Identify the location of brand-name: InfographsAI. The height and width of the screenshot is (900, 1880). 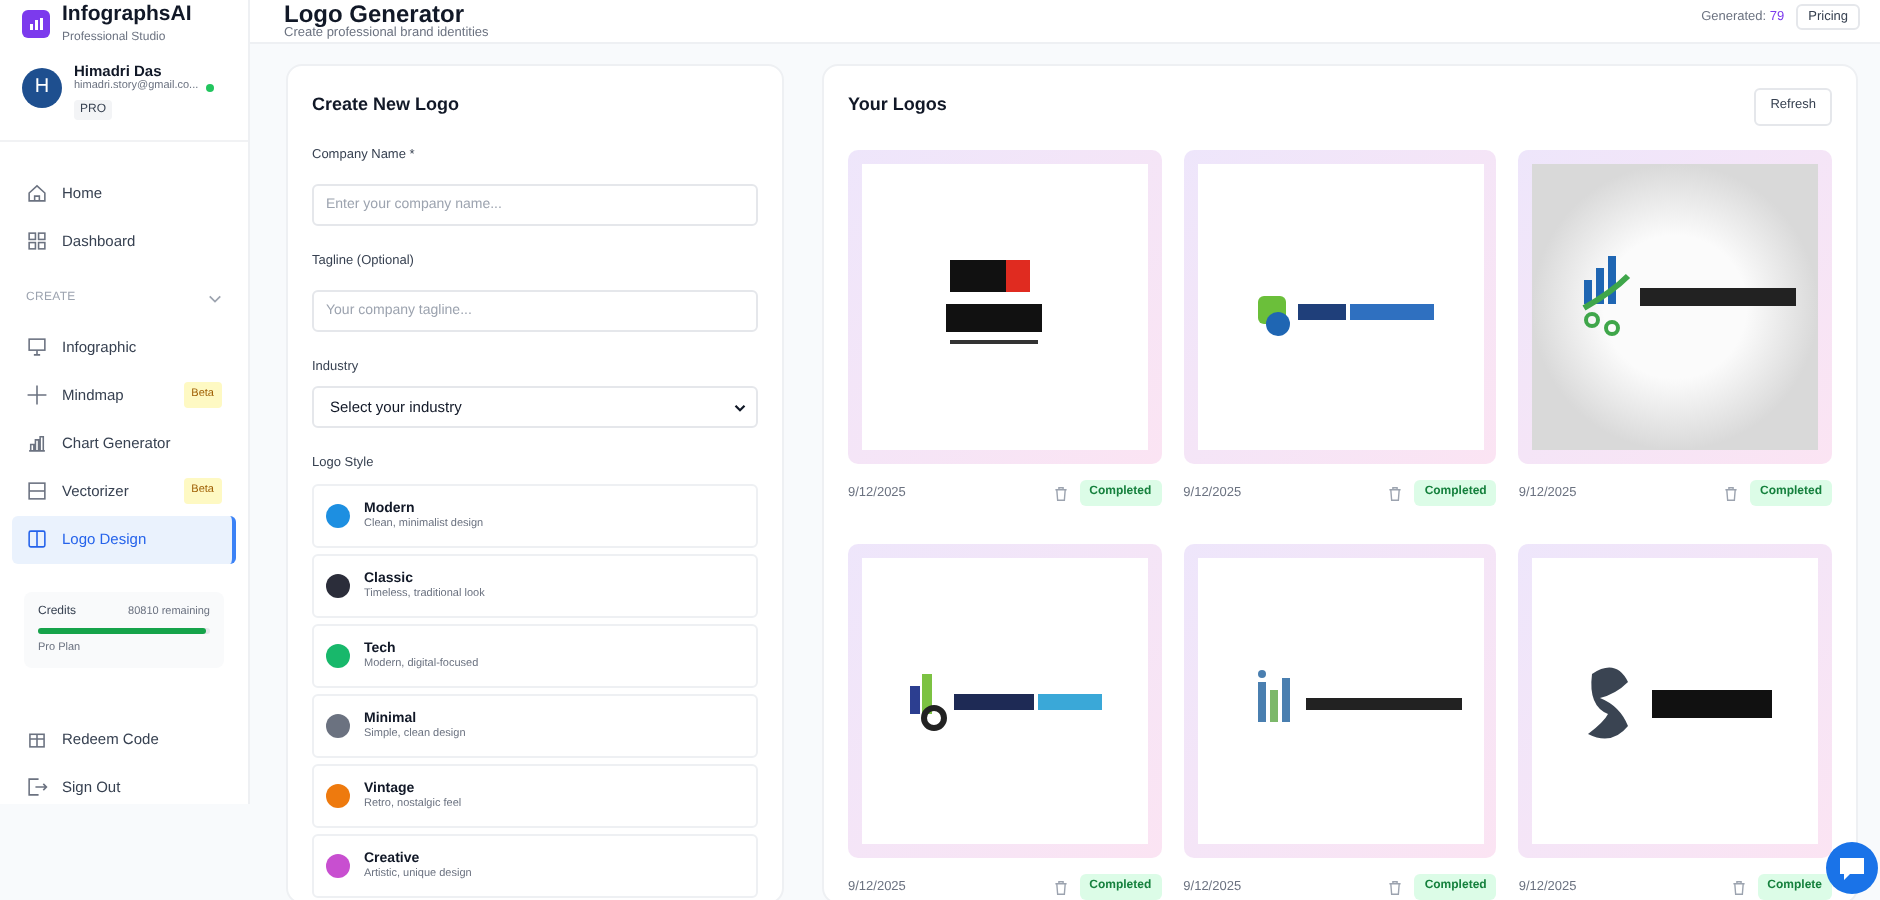
(127, 14).